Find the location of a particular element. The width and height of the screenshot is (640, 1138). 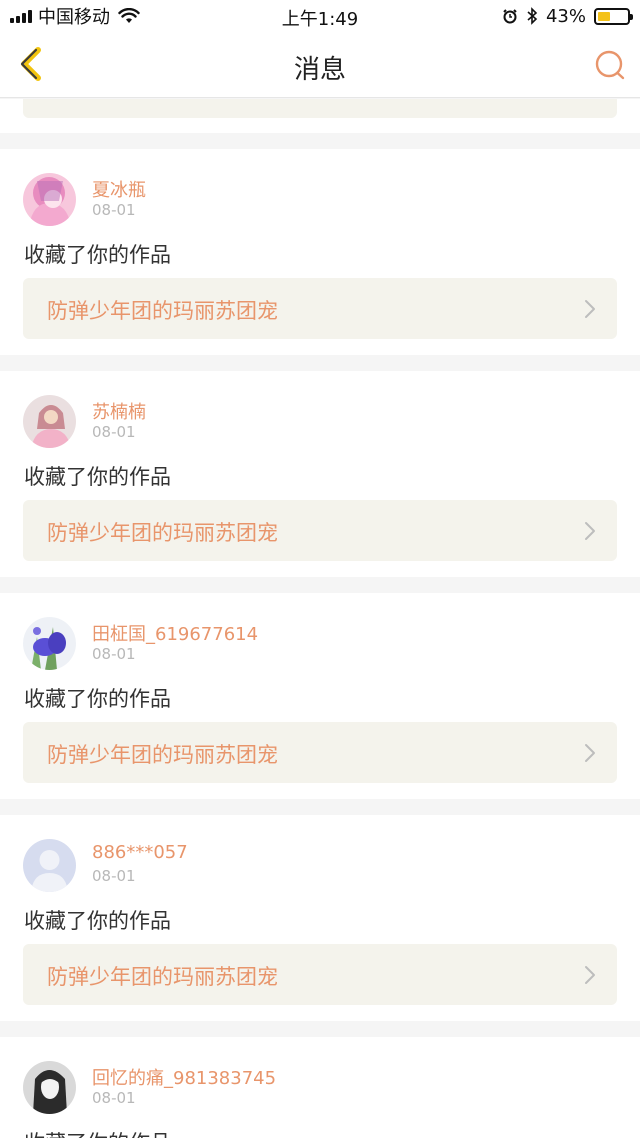

username: 886***057 is located at coordinates (140, 852).